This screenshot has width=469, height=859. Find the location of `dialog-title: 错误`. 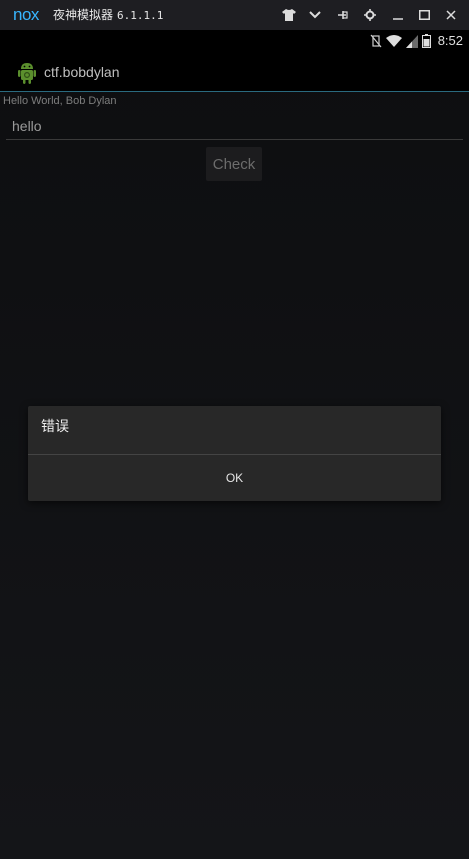

dialog-title: 错误 is located at coordinates (55, 427).